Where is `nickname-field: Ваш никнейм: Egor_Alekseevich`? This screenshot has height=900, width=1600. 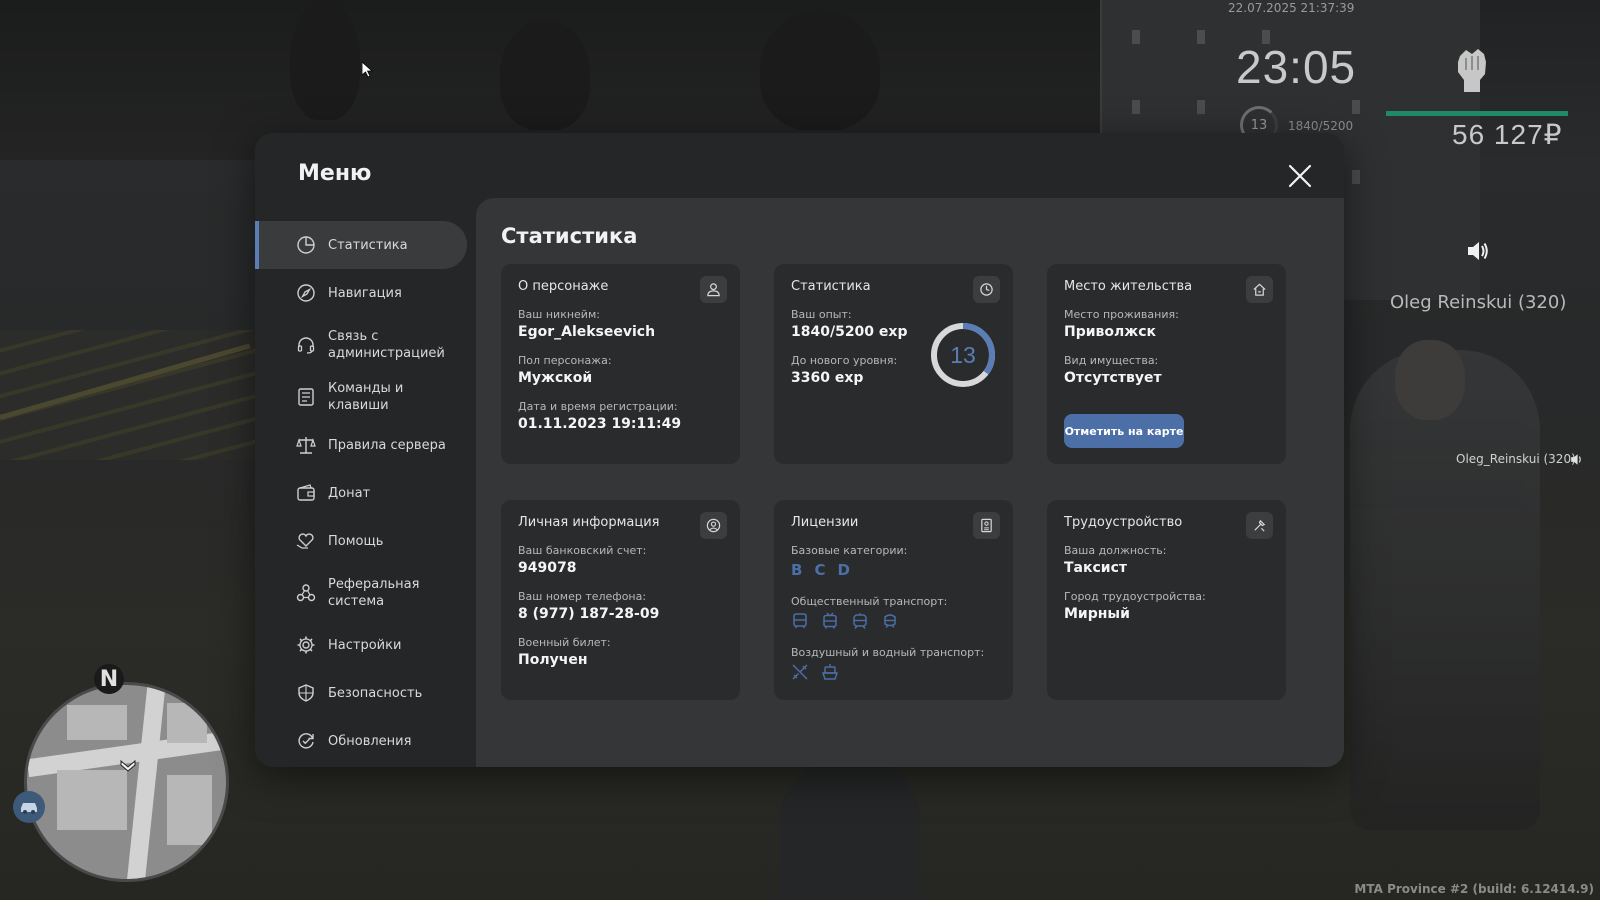 nickname-field: Ваш никнейм: Egor_Alekseevich is located at coordinates (586, 324).